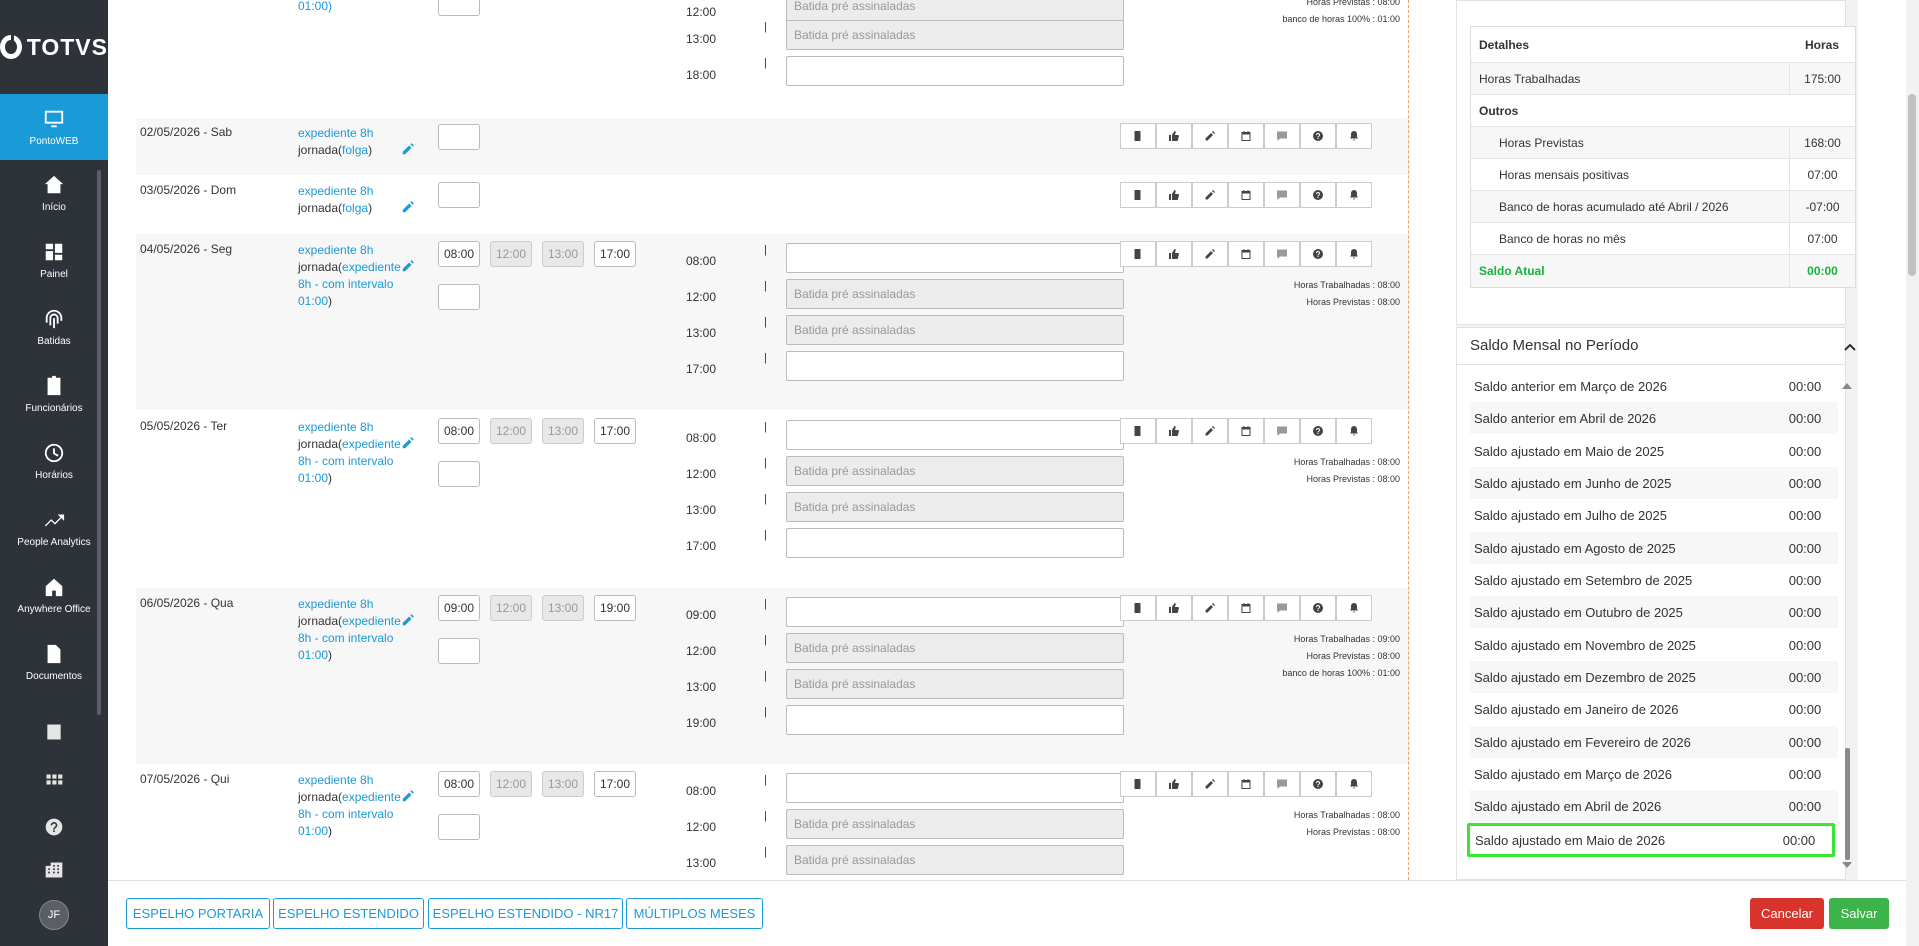 The image size is (1919, 946). What do you see at coordinates (694, 913) in the screenshot?
I see `multiplos-meses-button: MÚLTIPLOS MESES` at bounding box center [694, 913].